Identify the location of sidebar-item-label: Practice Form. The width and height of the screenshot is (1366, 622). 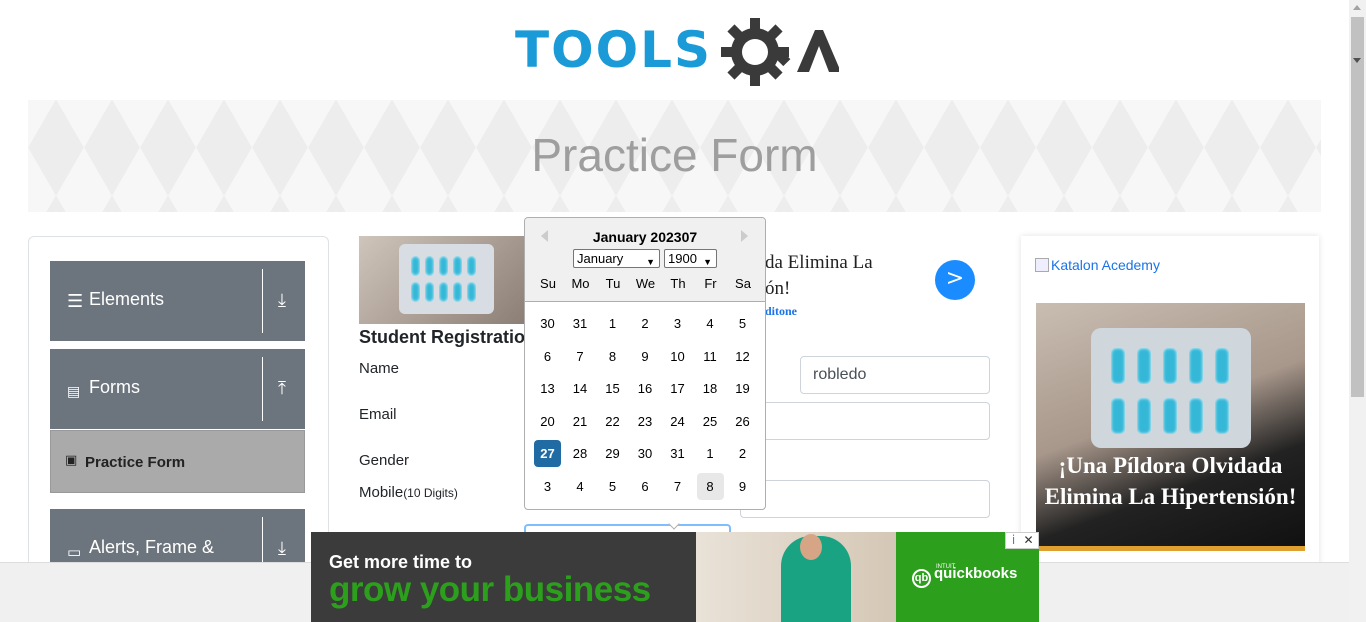
(135, 462).